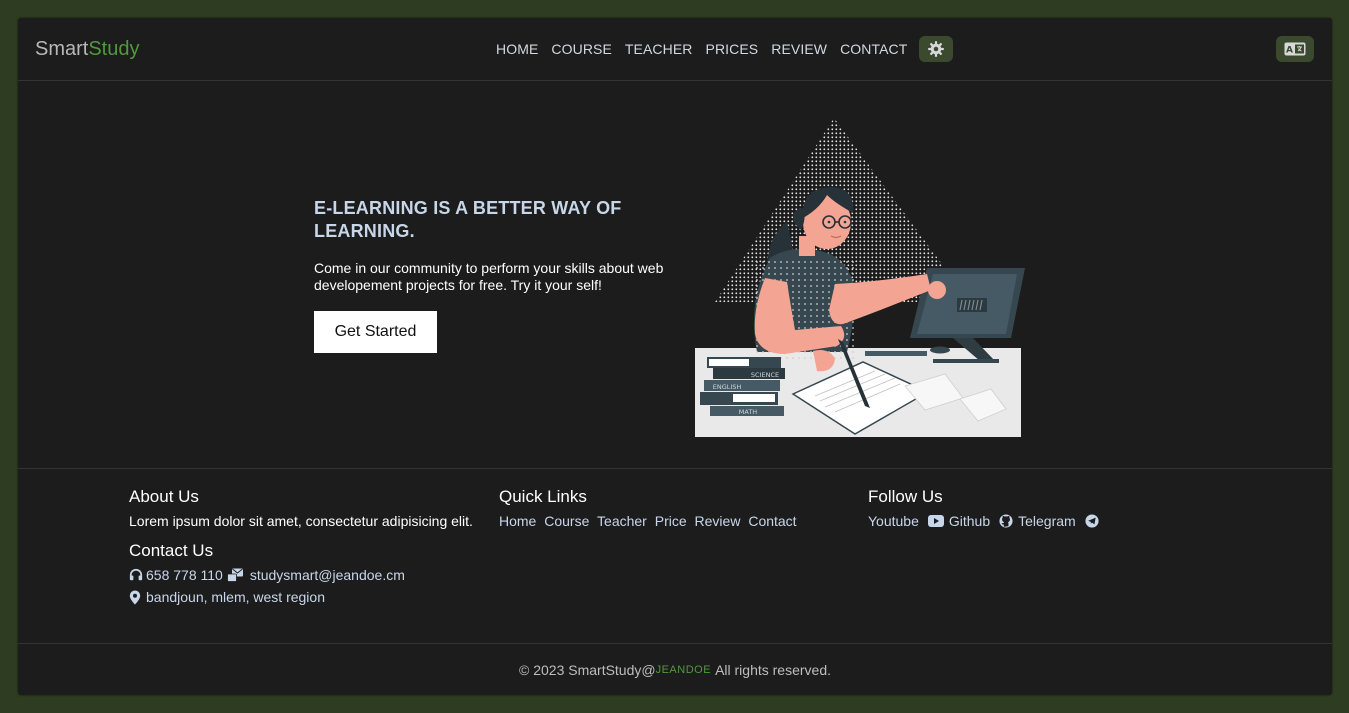 This screenshot has height=713, width=1349. Describe the element at coordinates (164, 496) in the screenshot. I see `about-title: About Us` at that location.